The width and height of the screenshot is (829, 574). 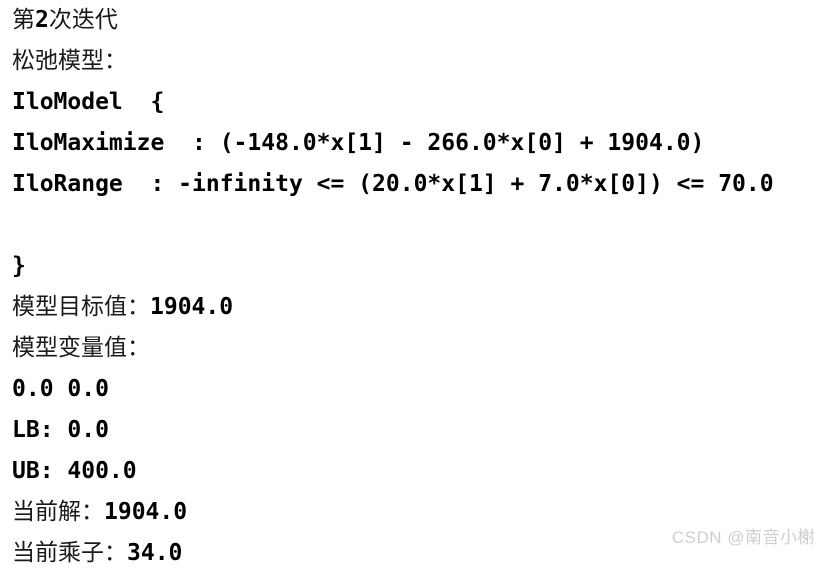 What do you see at coordinates (65, 20) in the screenshot?
I see `console-line-iteration-header: 第2次迭代` at bounding box center [65, 20].